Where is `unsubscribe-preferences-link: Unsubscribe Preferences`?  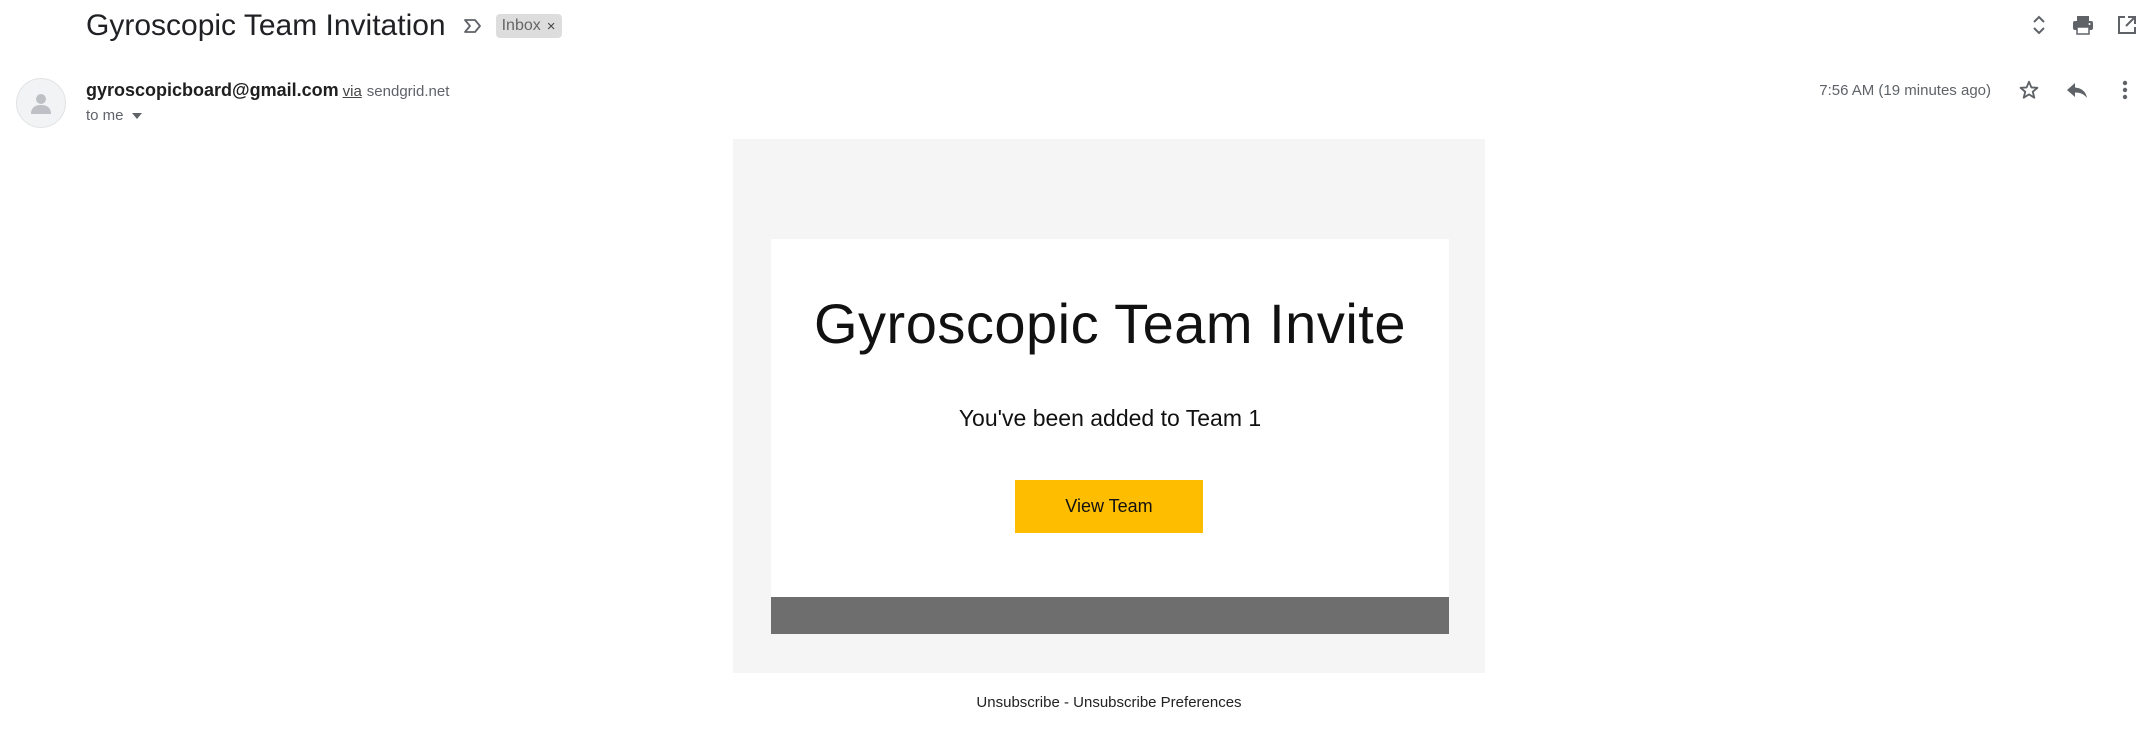 unsubscribe-preferences-link: Unsubscribe Preferences is located at coordinates (1157, 702).